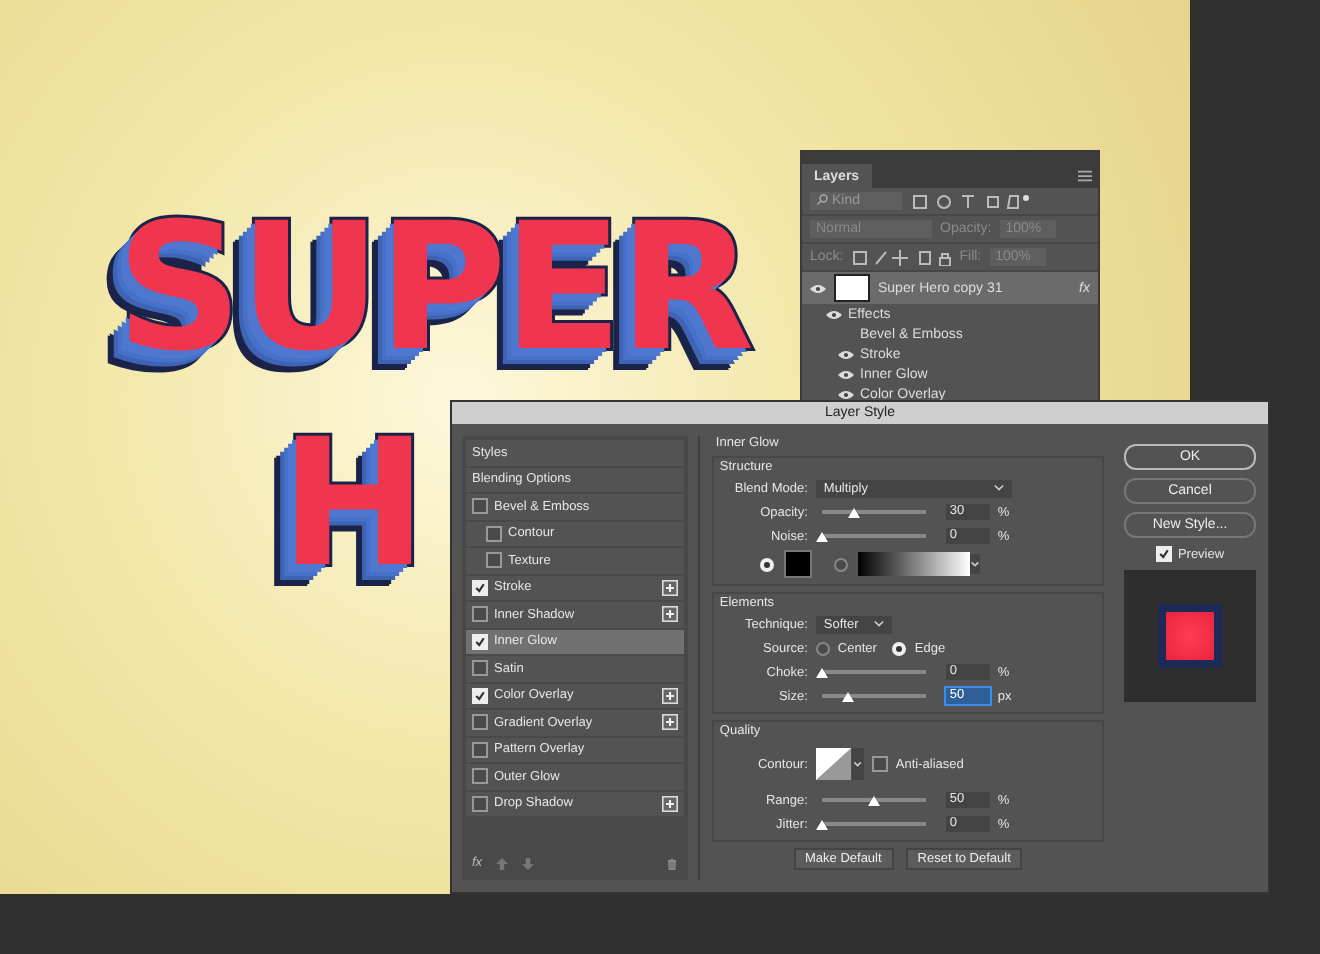 The image size is (1320, 954). What do you see at coordinates (1085, 176) in the screenshot?
I see `menu-icon` at bounding box center [1085, 176].